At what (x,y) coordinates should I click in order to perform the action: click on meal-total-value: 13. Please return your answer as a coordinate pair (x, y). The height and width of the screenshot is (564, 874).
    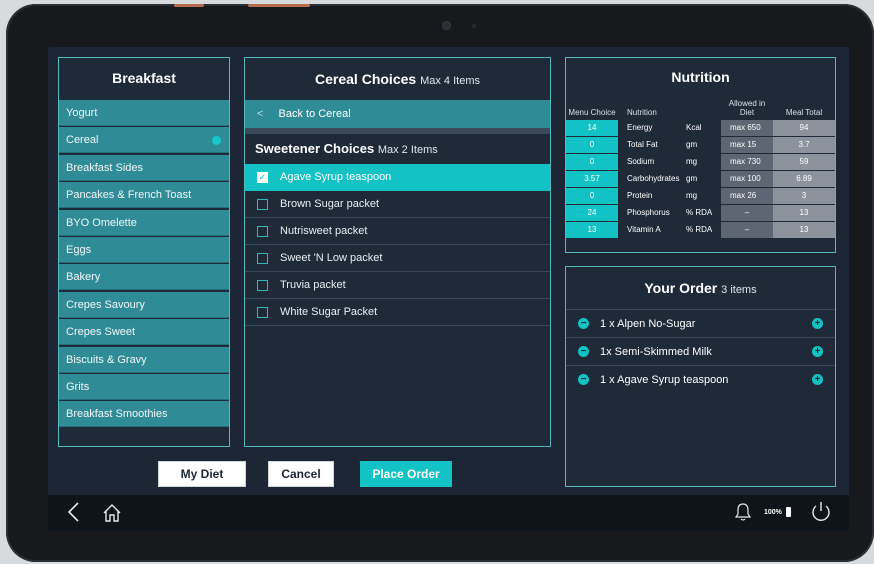
    Looking at the image, I should click on (804, 213).